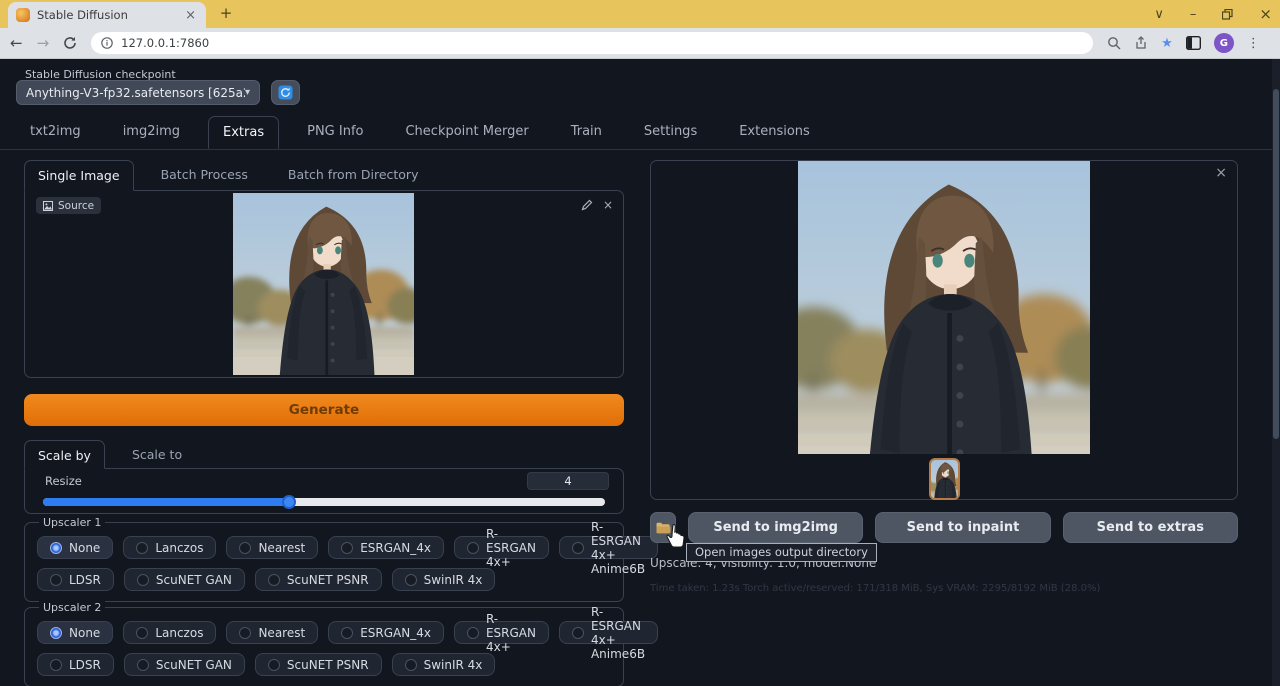 This screenshot has height=686, width=1280. I want to click on profile-avatar: G, so click(1223, 43).